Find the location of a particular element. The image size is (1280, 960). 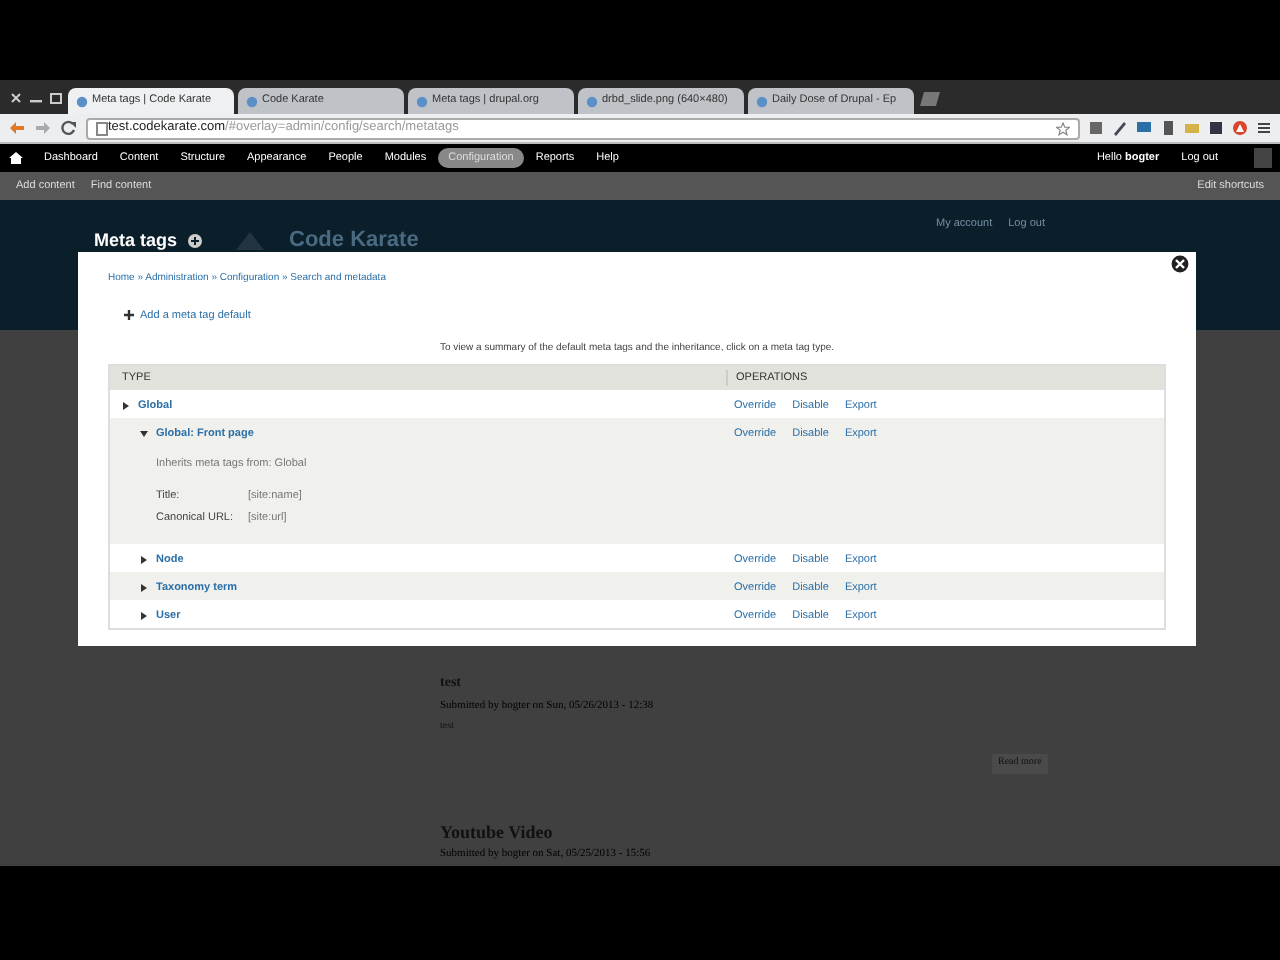

close-icon is located at coordinates (16, 97).